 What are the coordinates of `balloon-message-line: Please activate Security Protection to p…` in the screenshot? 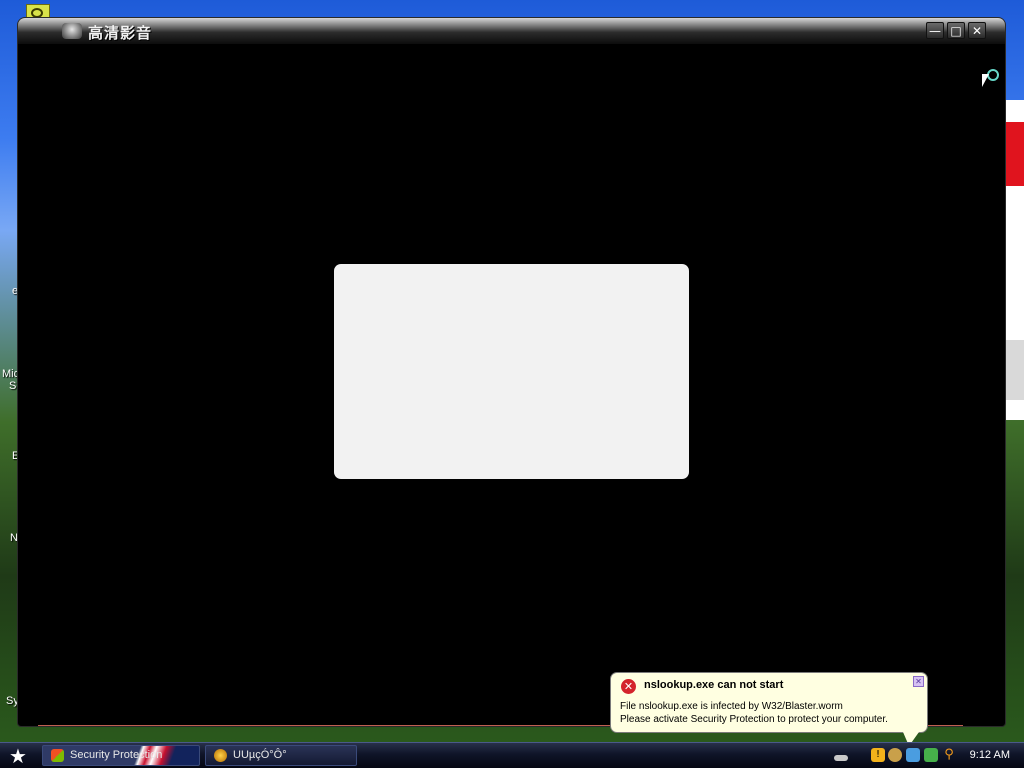 It's located at (754, 719).